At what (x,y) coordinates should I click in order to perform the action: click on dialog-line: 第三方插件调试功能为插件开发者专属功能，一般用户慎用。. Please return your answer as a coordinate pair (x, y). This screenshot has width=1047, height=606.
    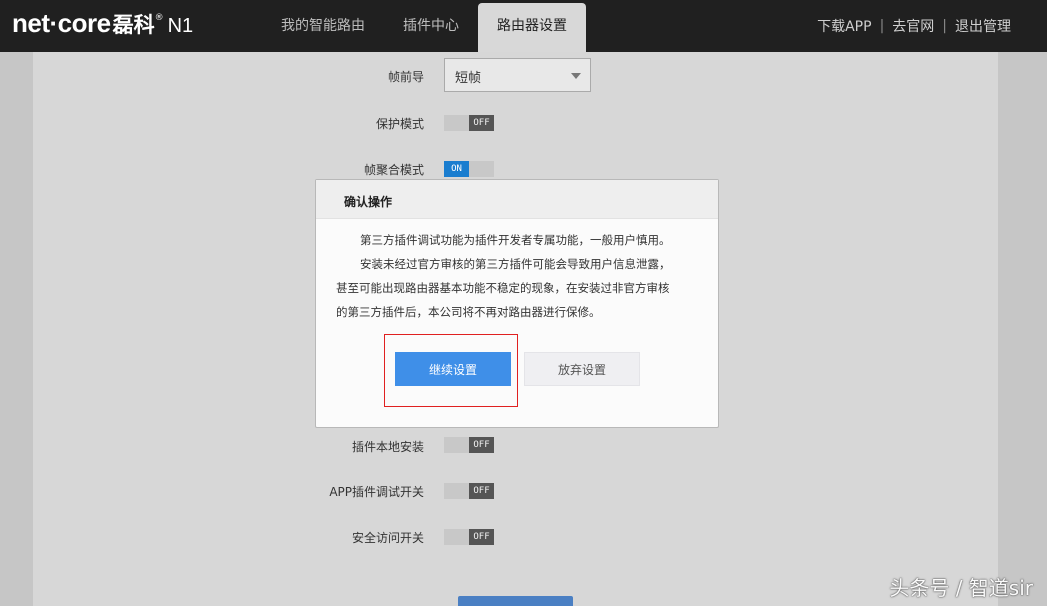
    Looking at the image, I should click on (515, 240).